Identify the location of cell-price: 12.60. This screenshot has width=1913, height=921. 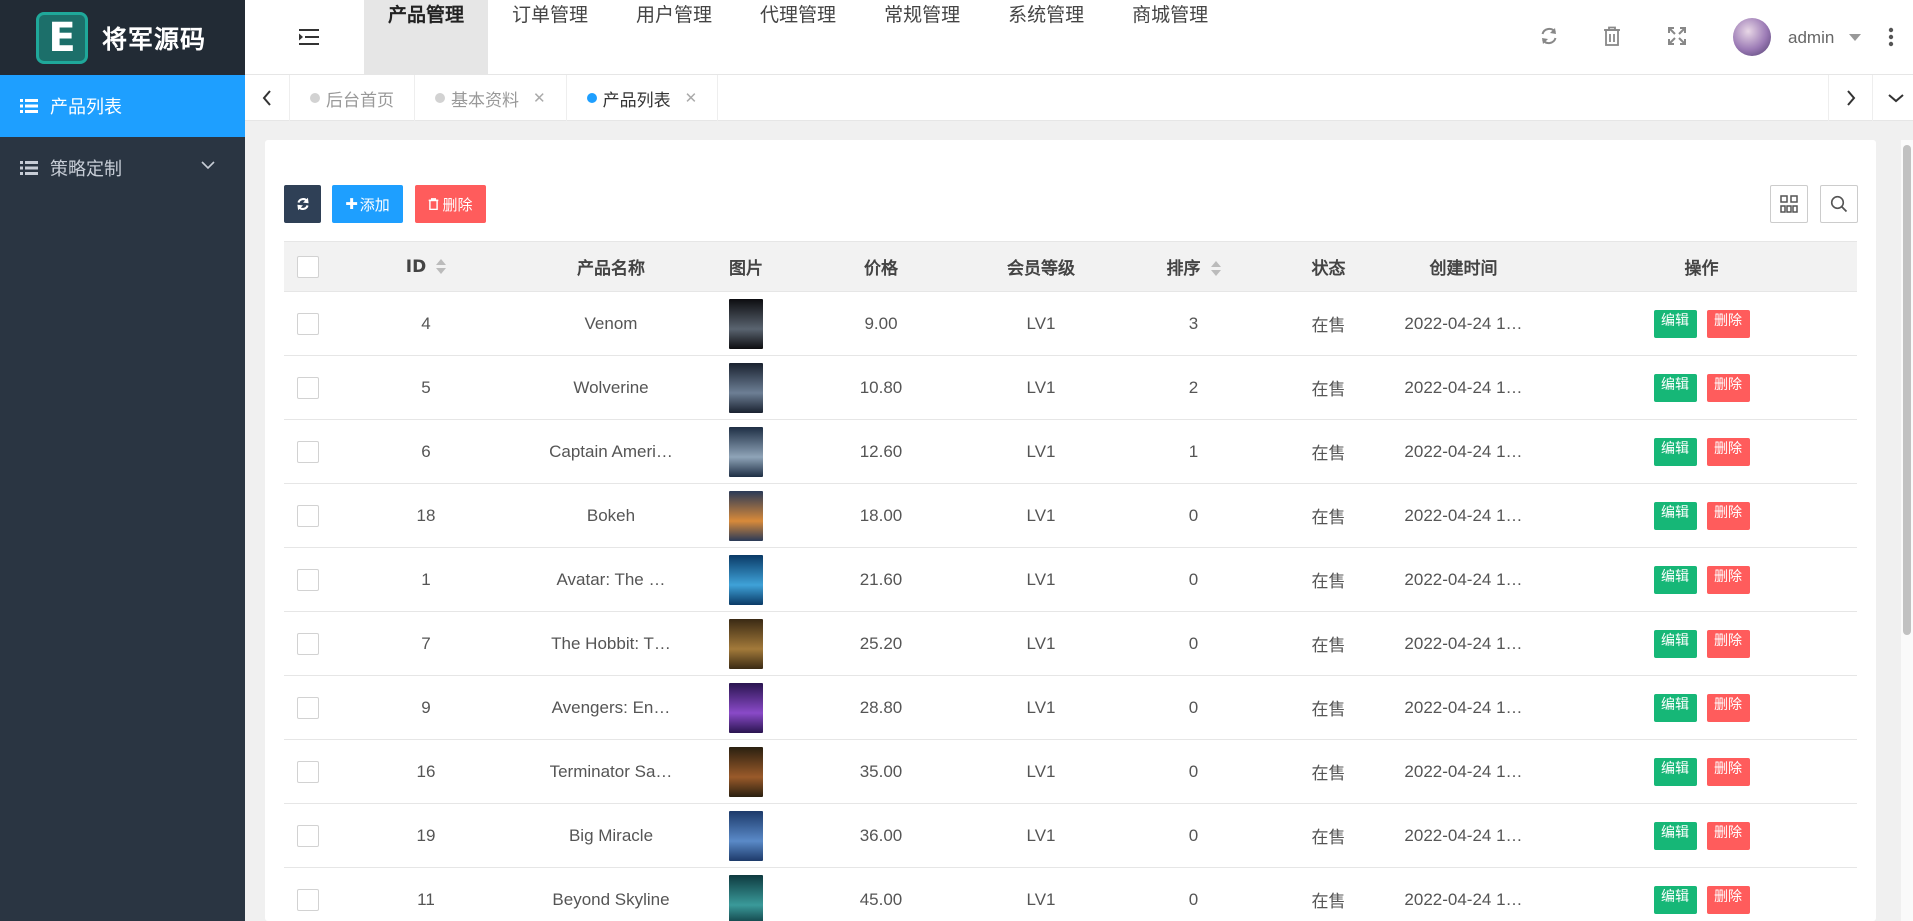
(881, 451).